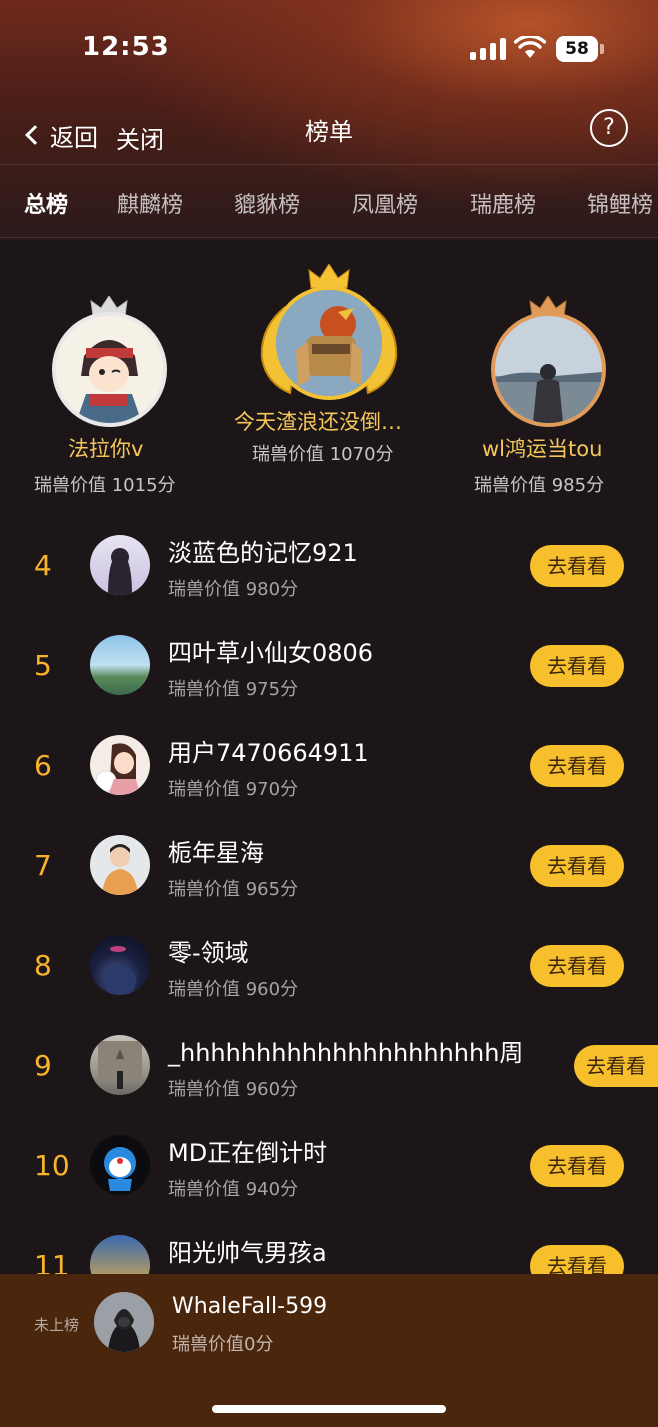 The height and width of the screenshot is (1427, 658). What do you see at coordinates (150, 203) in the screenshot?
I see `tab-qilin: 麒麟榜` at bounding box center [150, 203].